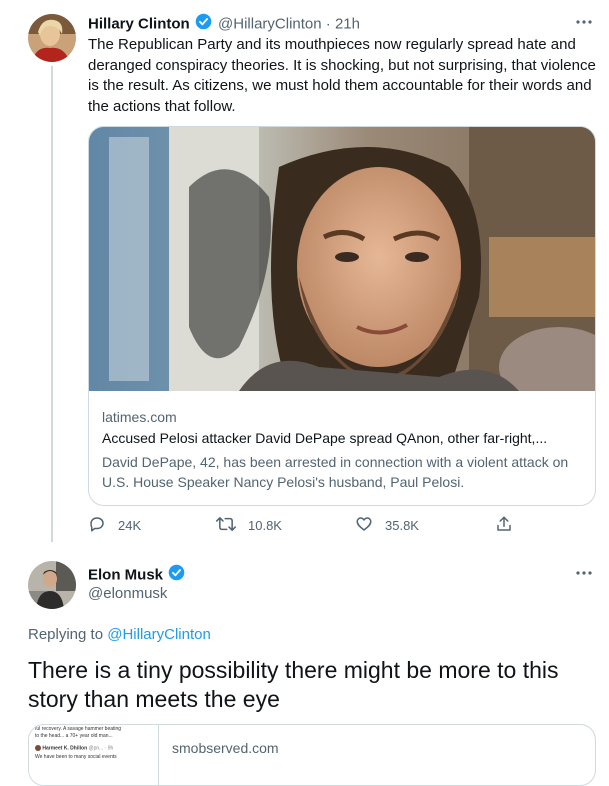  I want to click on thread-line, so click(52, 304).